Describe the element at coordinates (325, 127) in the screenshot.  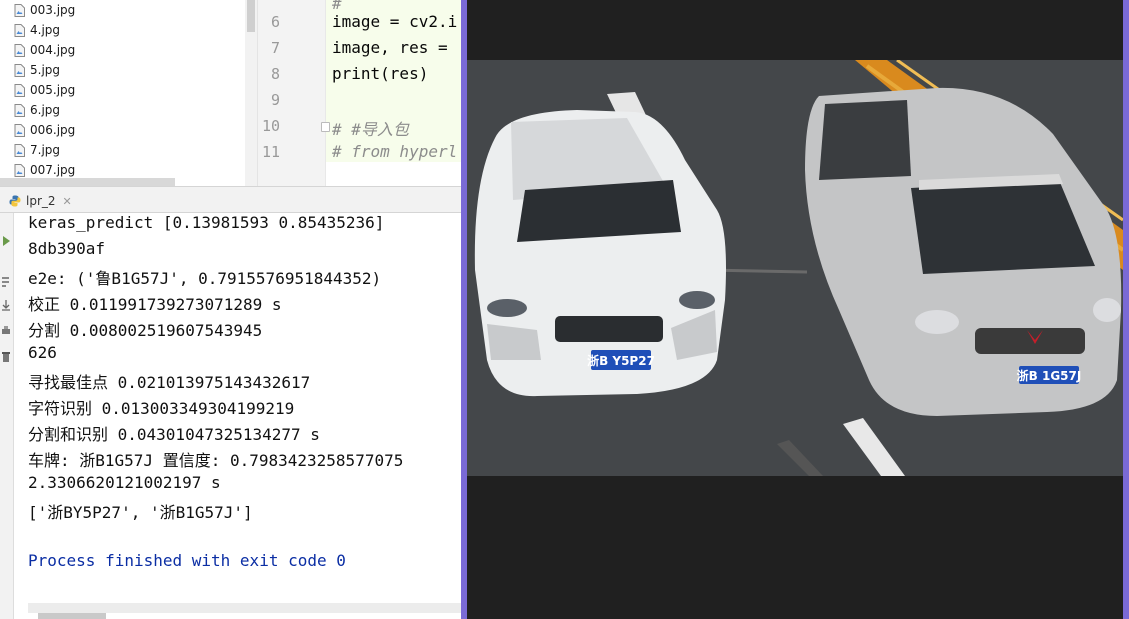
I see `fold-marker-icon` at that location.